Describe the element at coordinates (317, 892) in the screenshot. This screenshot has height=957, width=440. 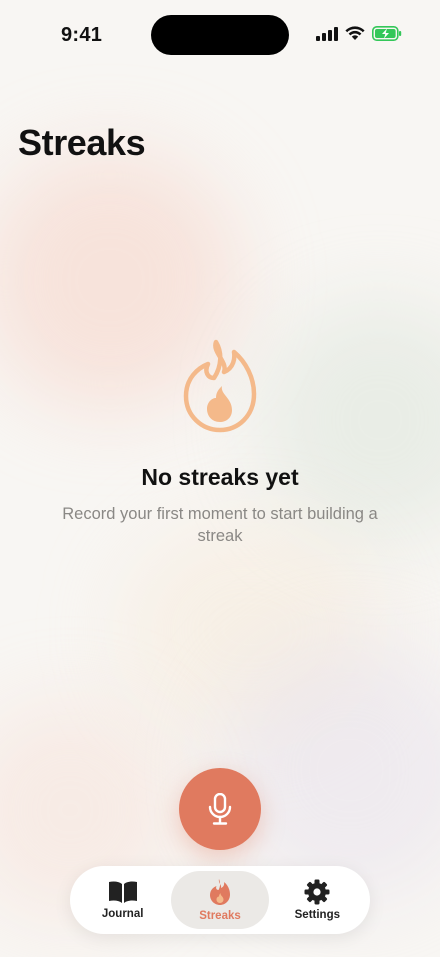
I see `gear-icon` at that location.